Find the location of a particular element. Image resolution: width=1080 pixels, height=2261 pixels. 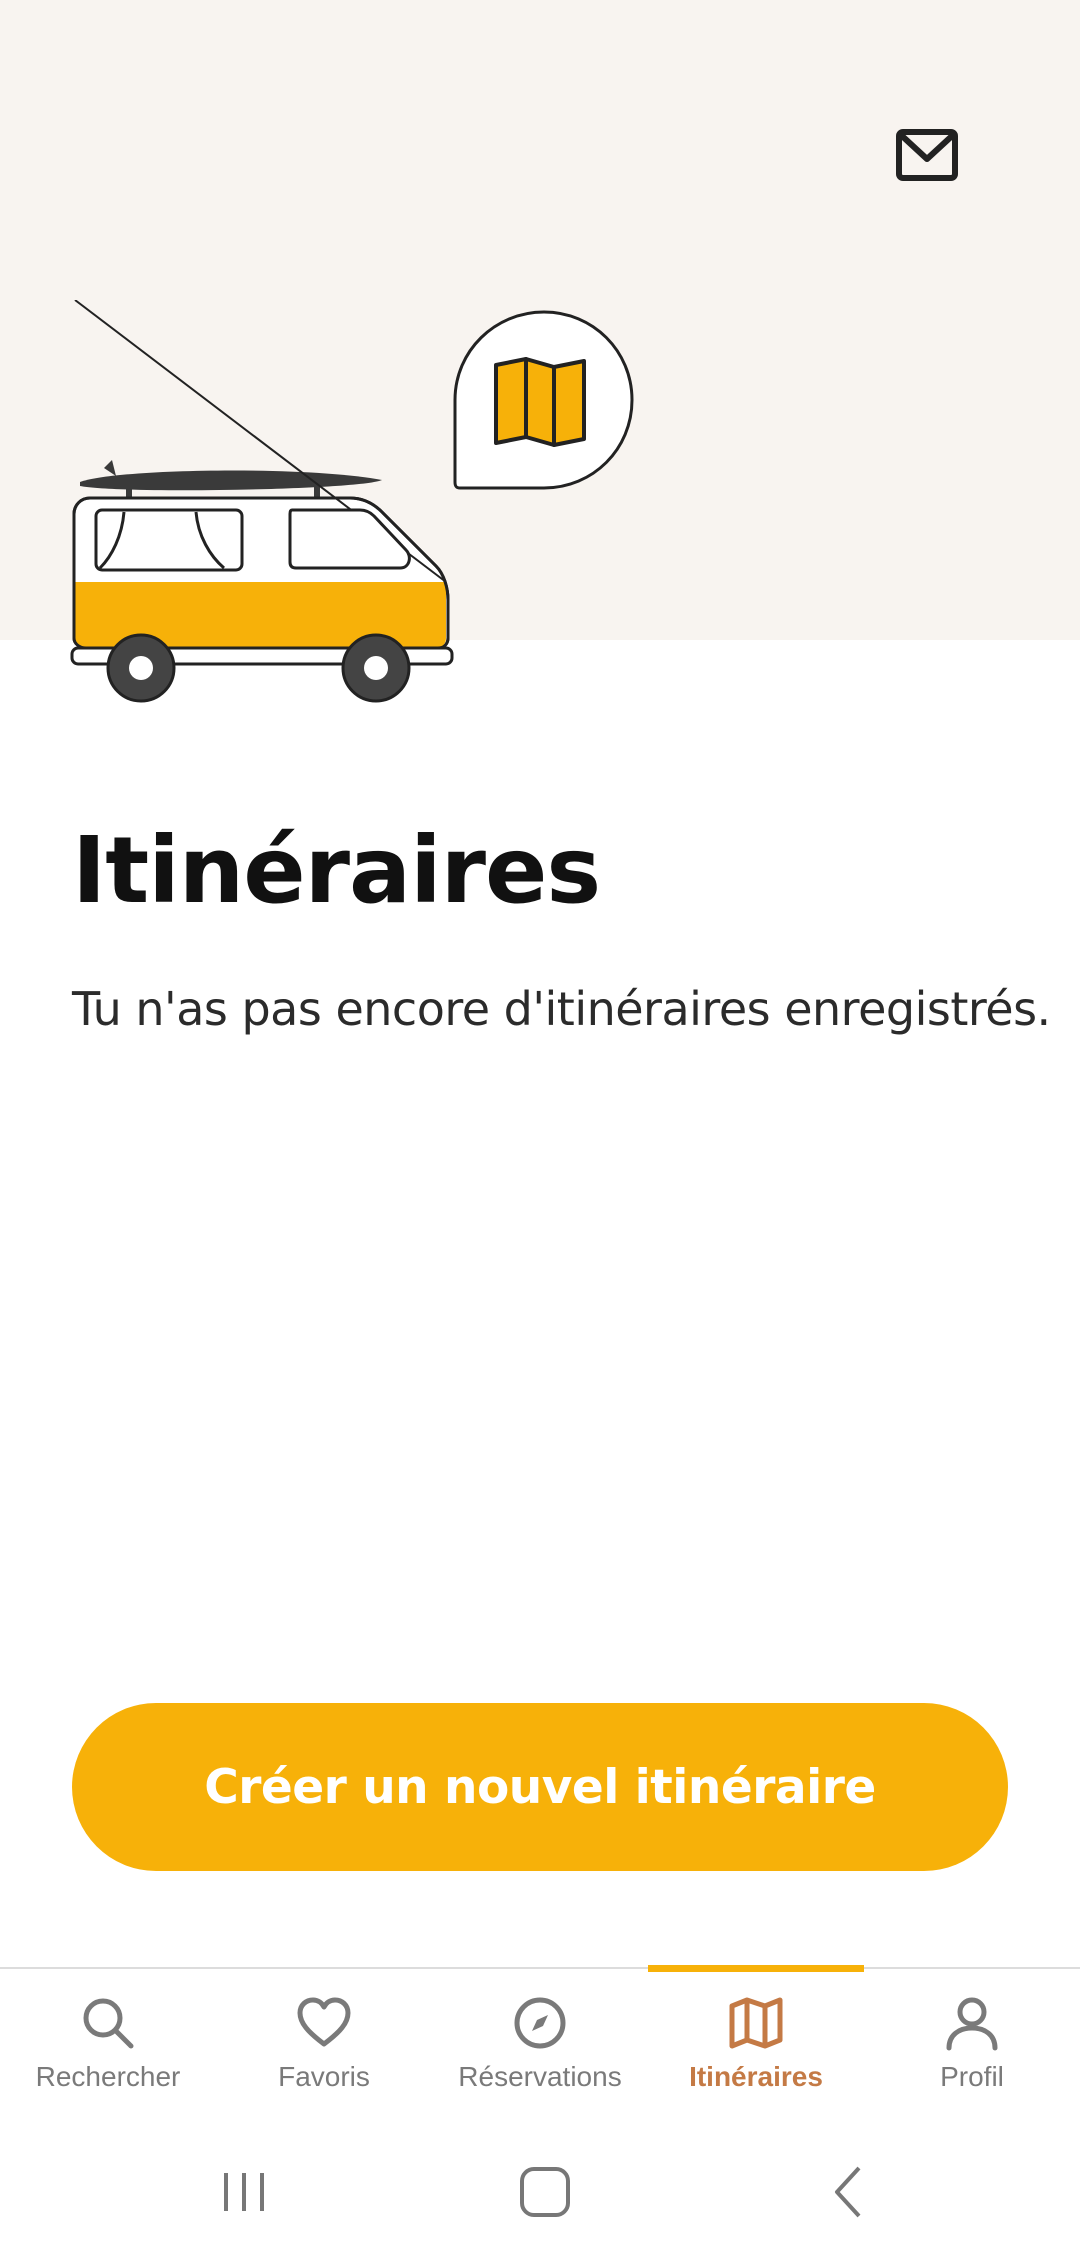

tab-itineraries: Itinéraires is located at coordinates (756, 2042).